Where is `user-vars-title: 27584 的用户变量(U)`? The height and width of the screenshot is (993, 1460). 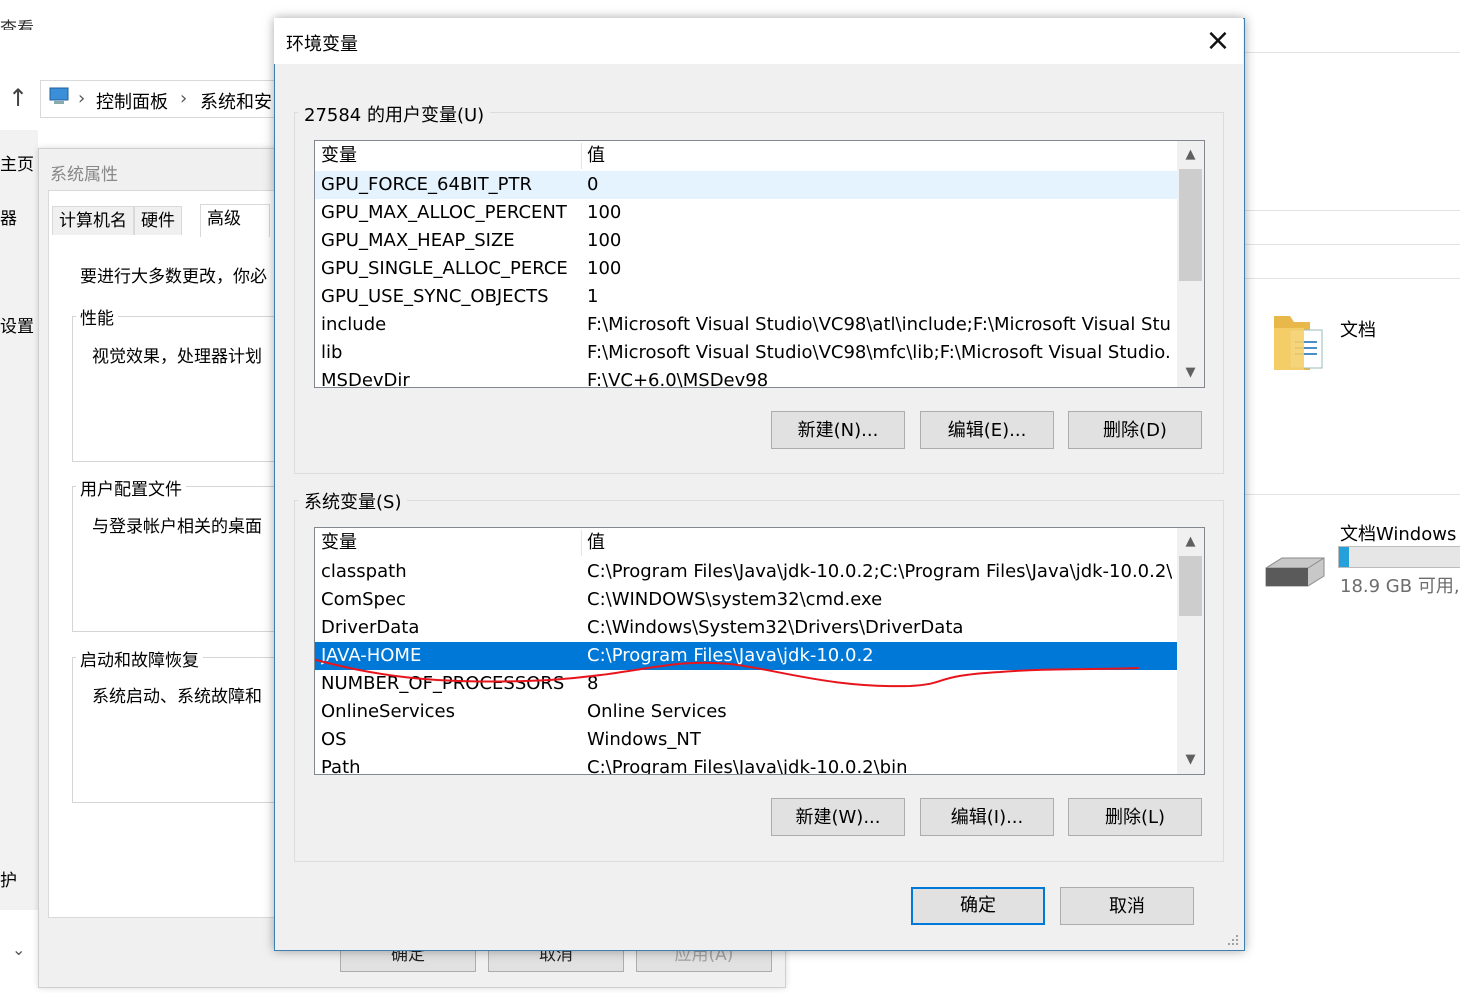
user-vars-title: 27584 的用户变量(U) is located at coordinates (394, 114).